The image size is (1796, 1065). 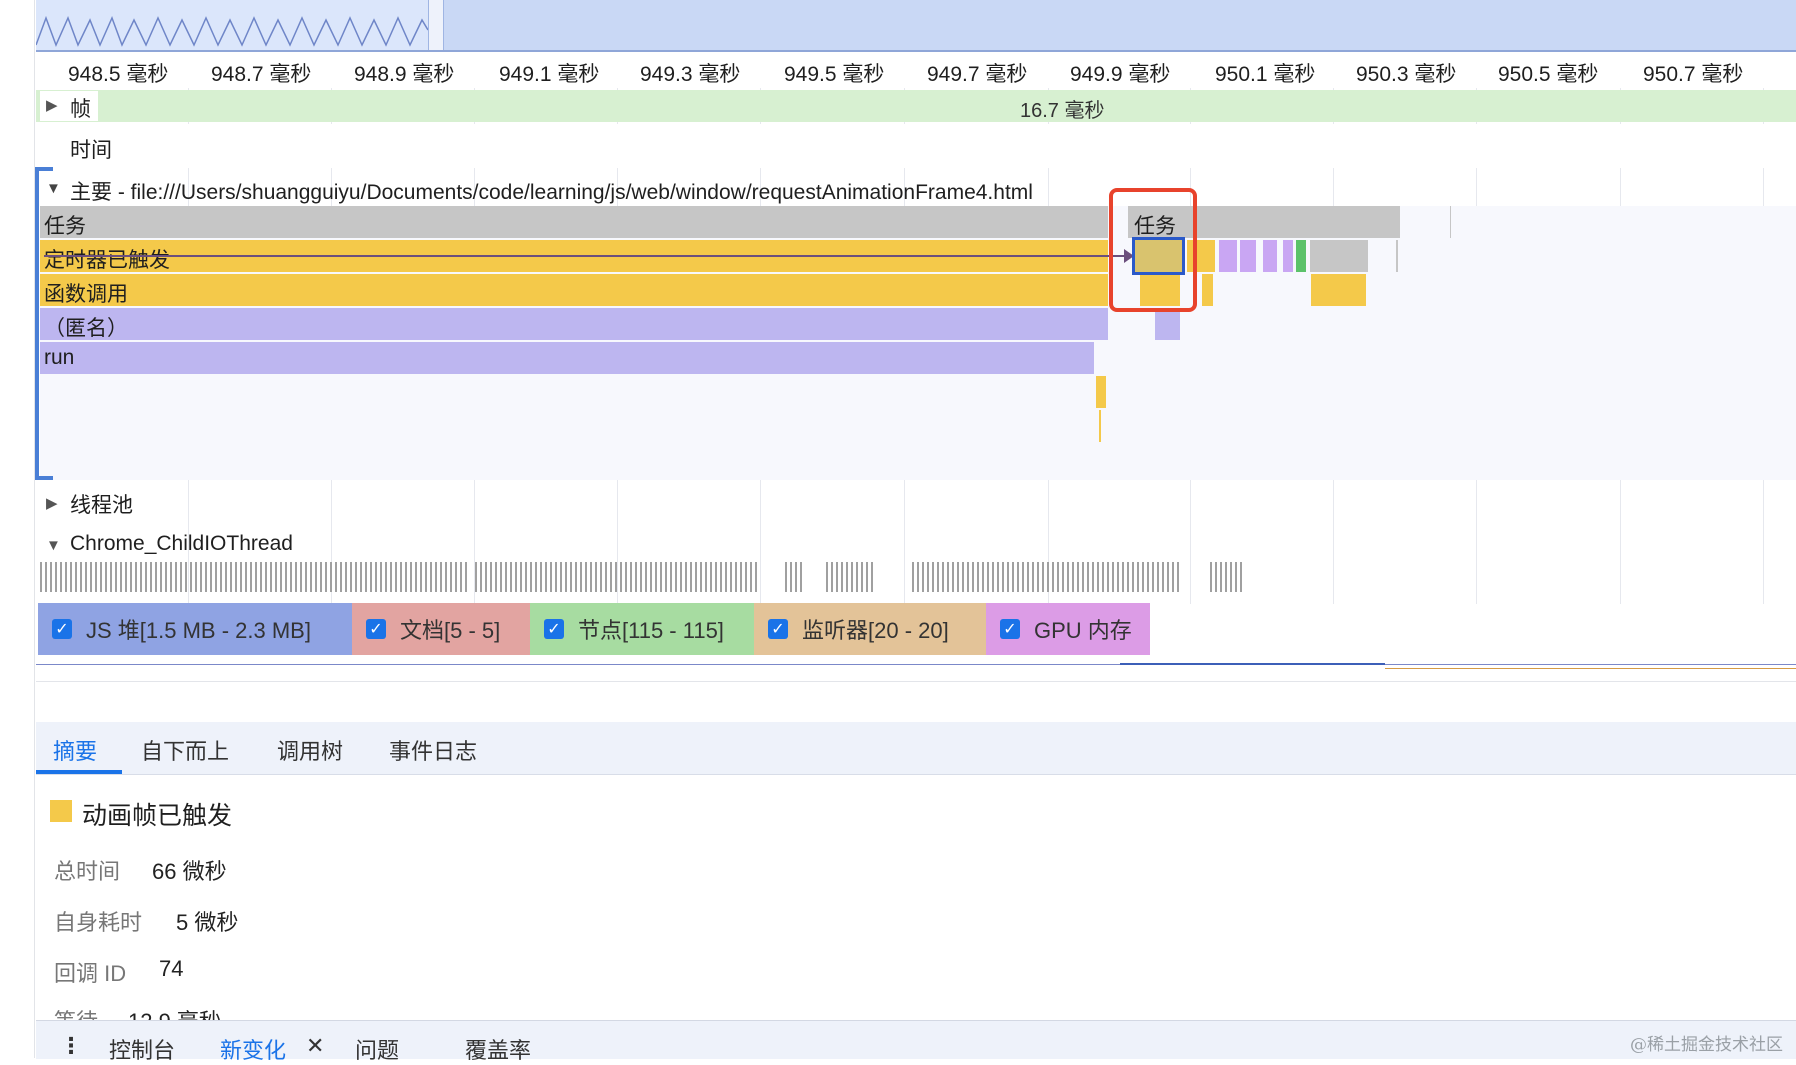 What do you see at coordinates (651, 630) in the screenshot?
I see `nodes-label: 节点[115 - 115]` at bounding box center [651, 630].